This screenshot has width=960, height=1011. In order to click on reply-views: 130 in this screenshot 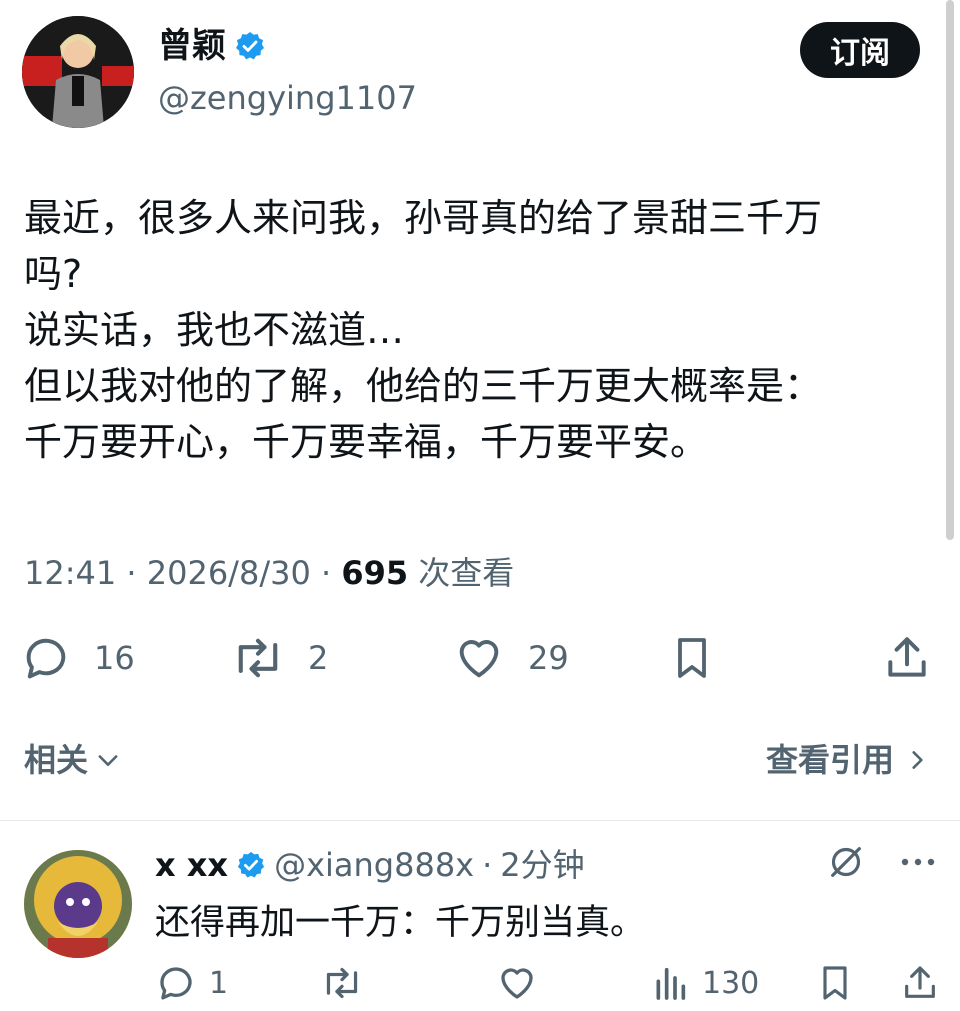, I will do `click(704, 983)`.